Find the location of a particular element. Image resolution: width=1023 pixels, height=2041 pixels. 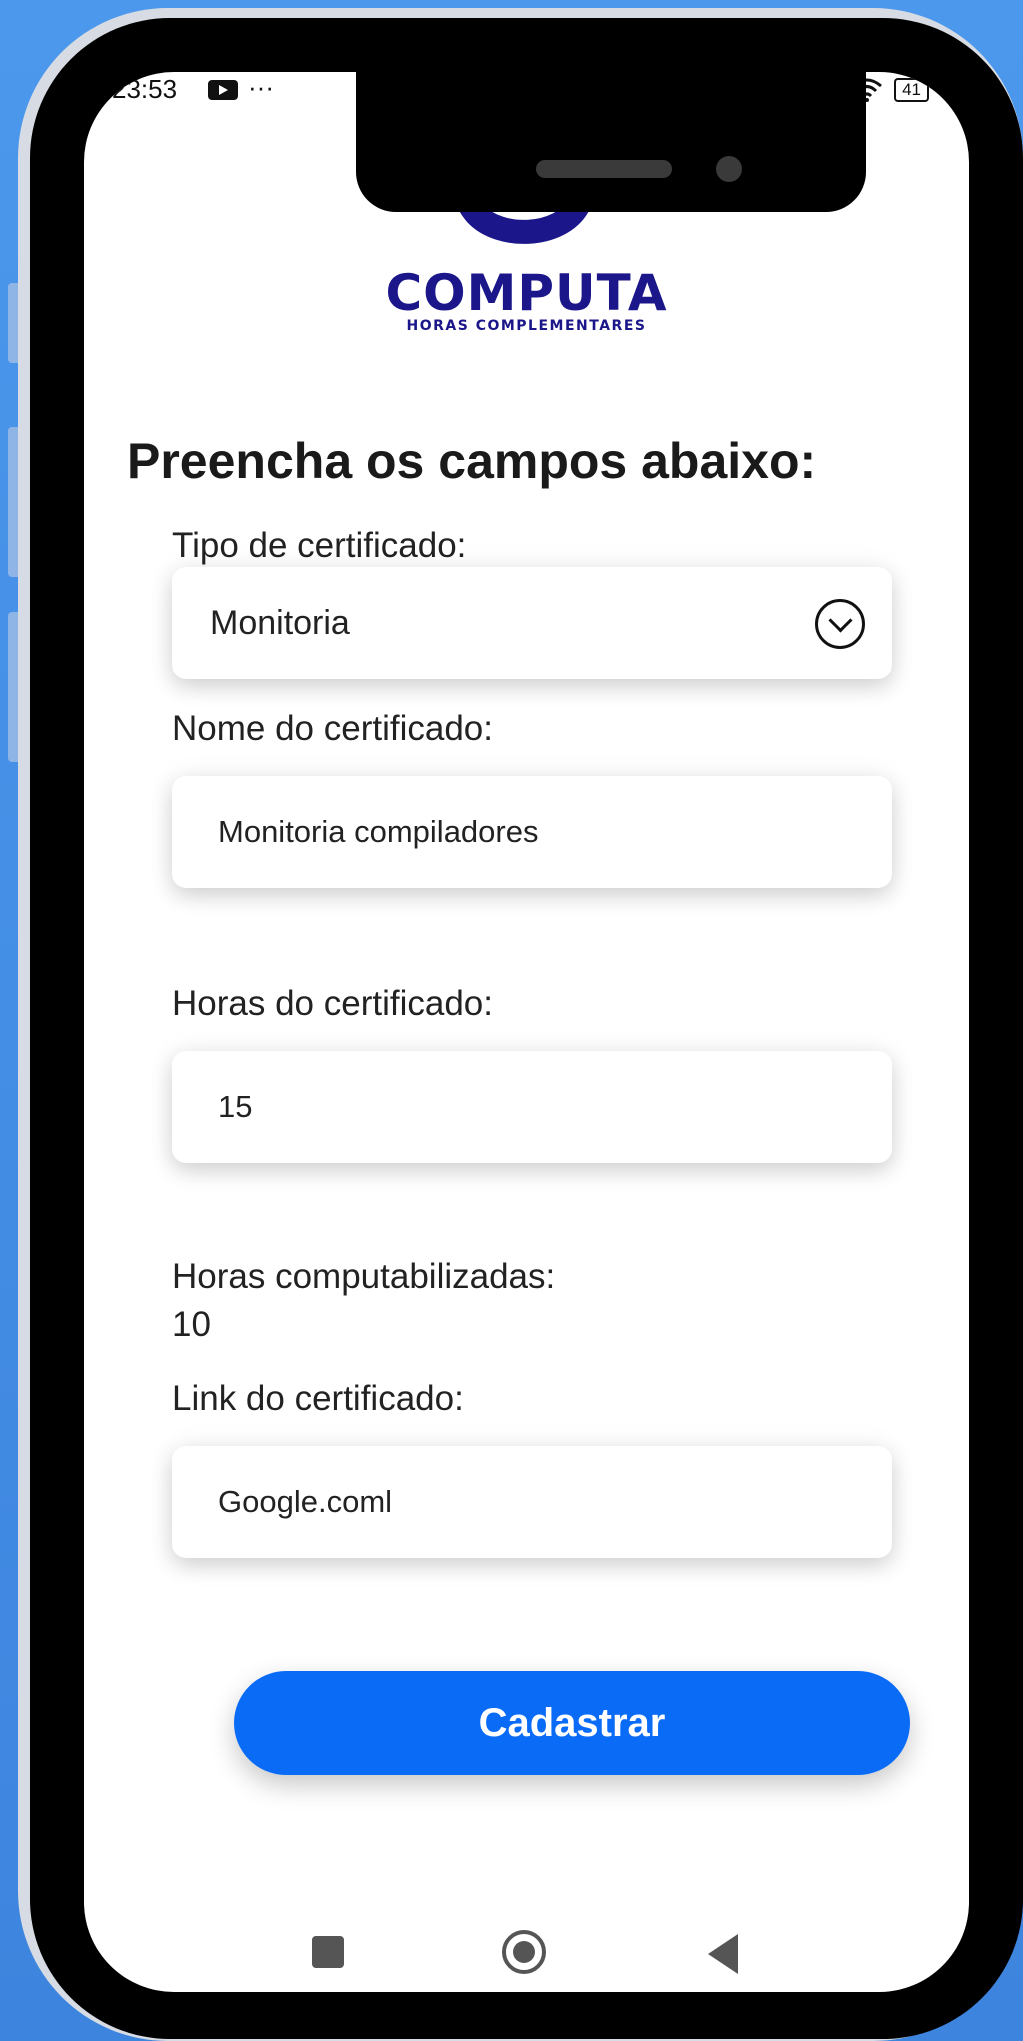

cadastrar-button: Cadastrar is located at coordinates (572, 1723).